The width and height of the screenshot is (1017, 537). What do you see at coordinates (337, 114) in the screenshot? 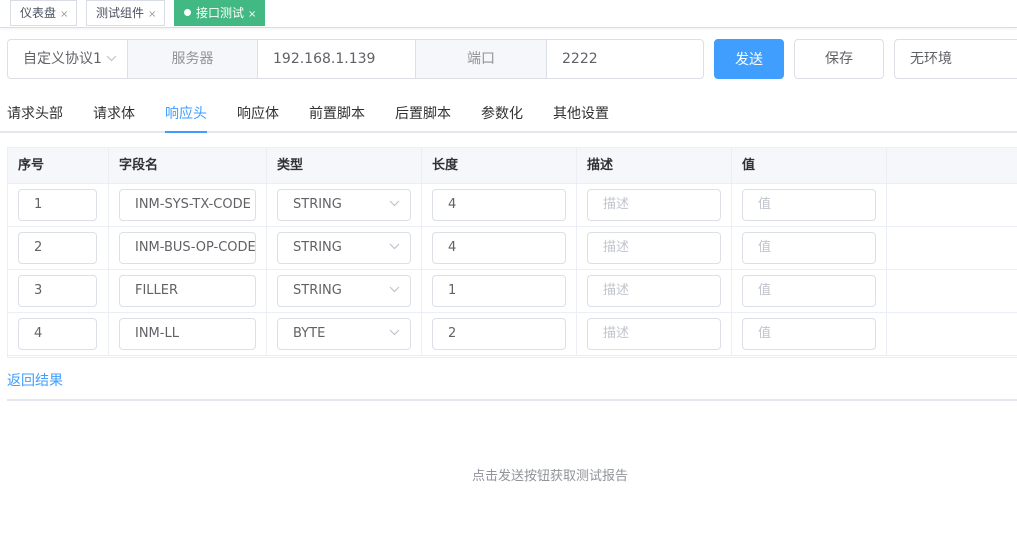
I see `tab-pre-script: 前置脚本` at bounding box center [337, 114].